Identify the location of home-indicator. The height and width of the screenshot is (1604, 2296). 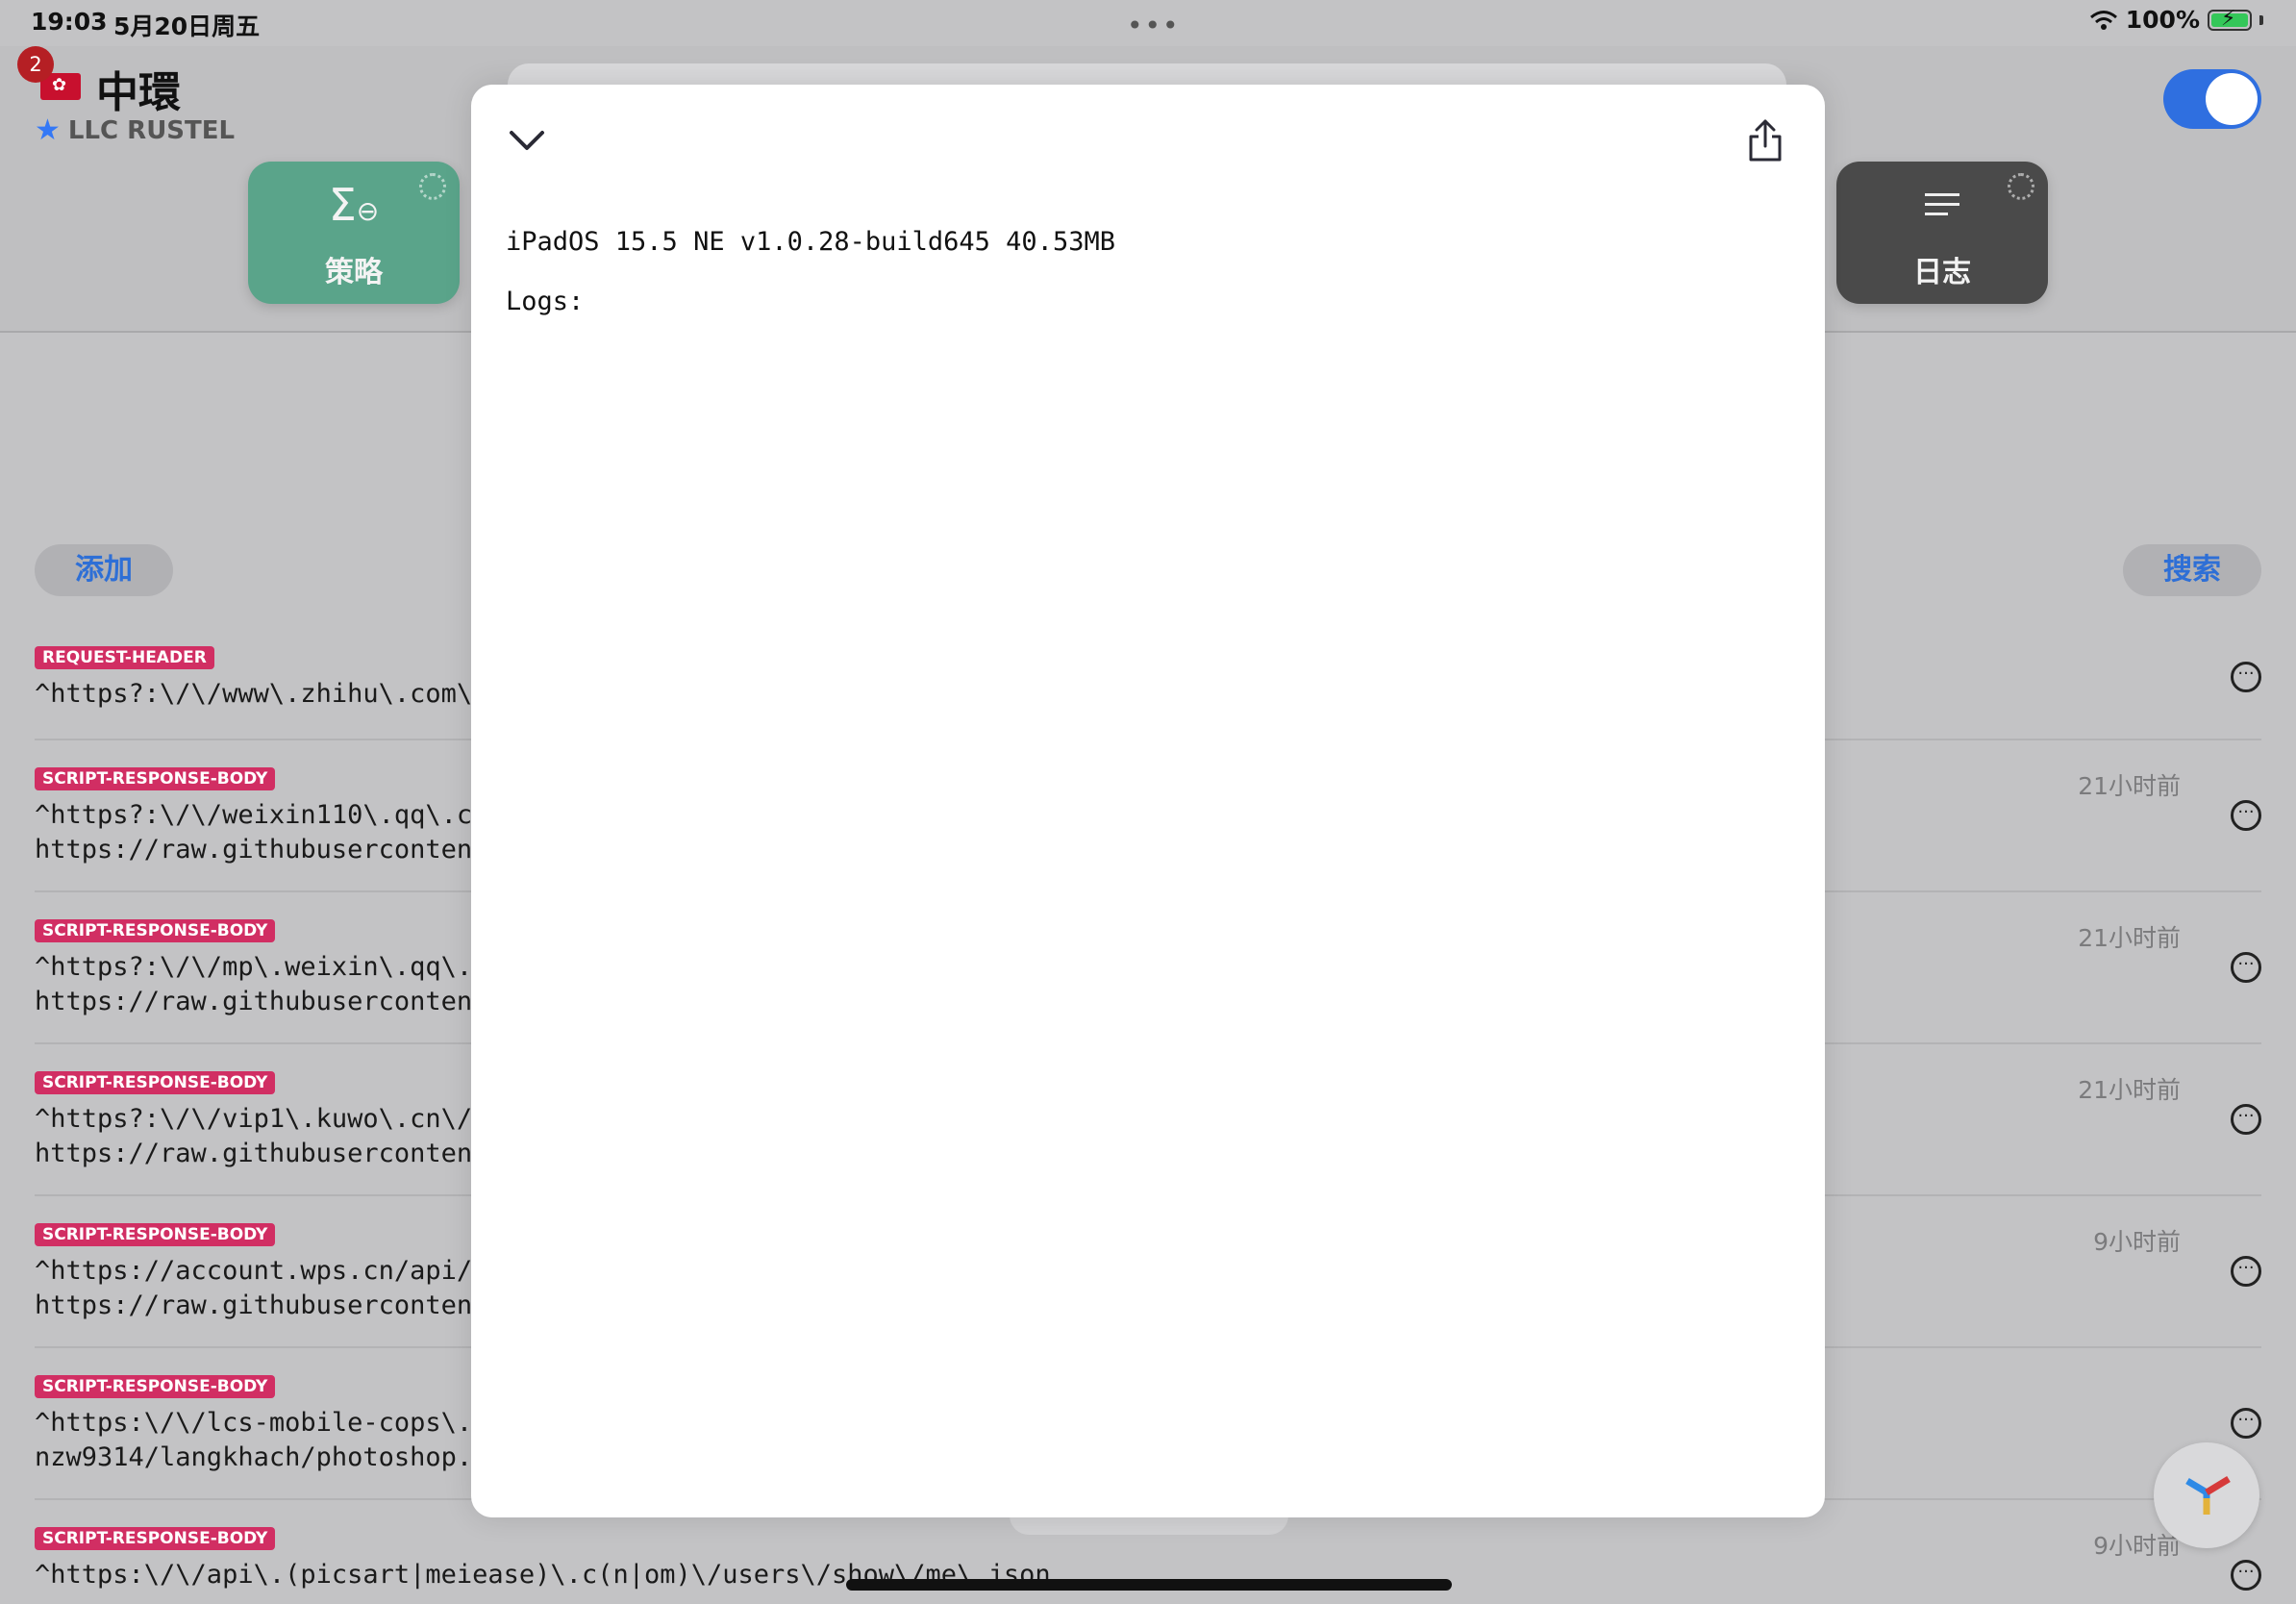
(1149, 1585).